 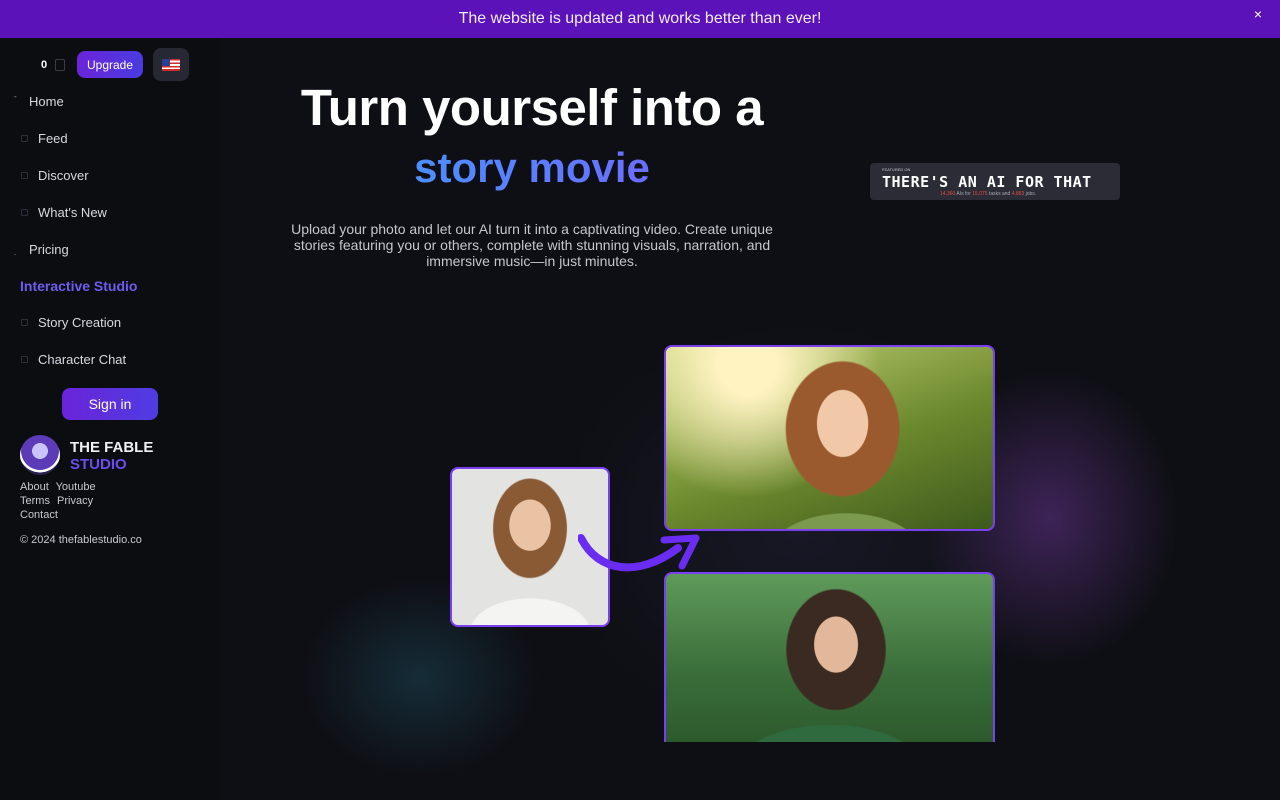 I want to click on credits-count: 0, so click(x=44, y=65).